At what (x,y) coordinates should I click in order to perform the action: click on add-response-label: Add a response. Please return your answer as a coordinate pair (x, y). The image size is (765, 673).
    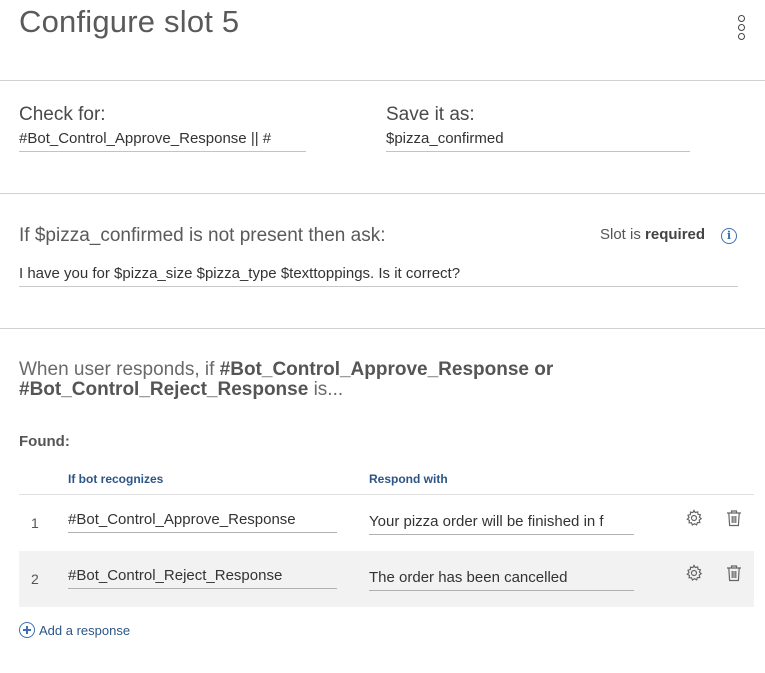
    Looking at the image, I should click on (85, 630).